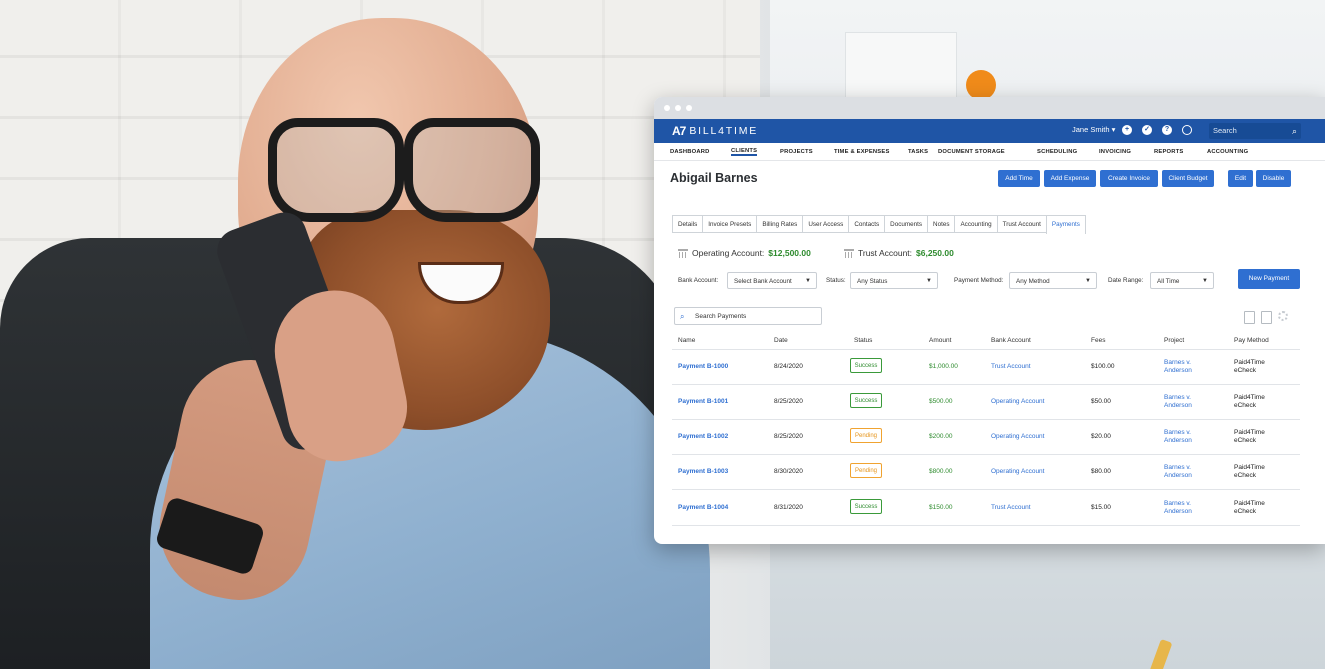  Describe the element at coordinates (862, 152) in the screenshot. I see `nav-time-expenses: TIME & EXPENSES` at that location.